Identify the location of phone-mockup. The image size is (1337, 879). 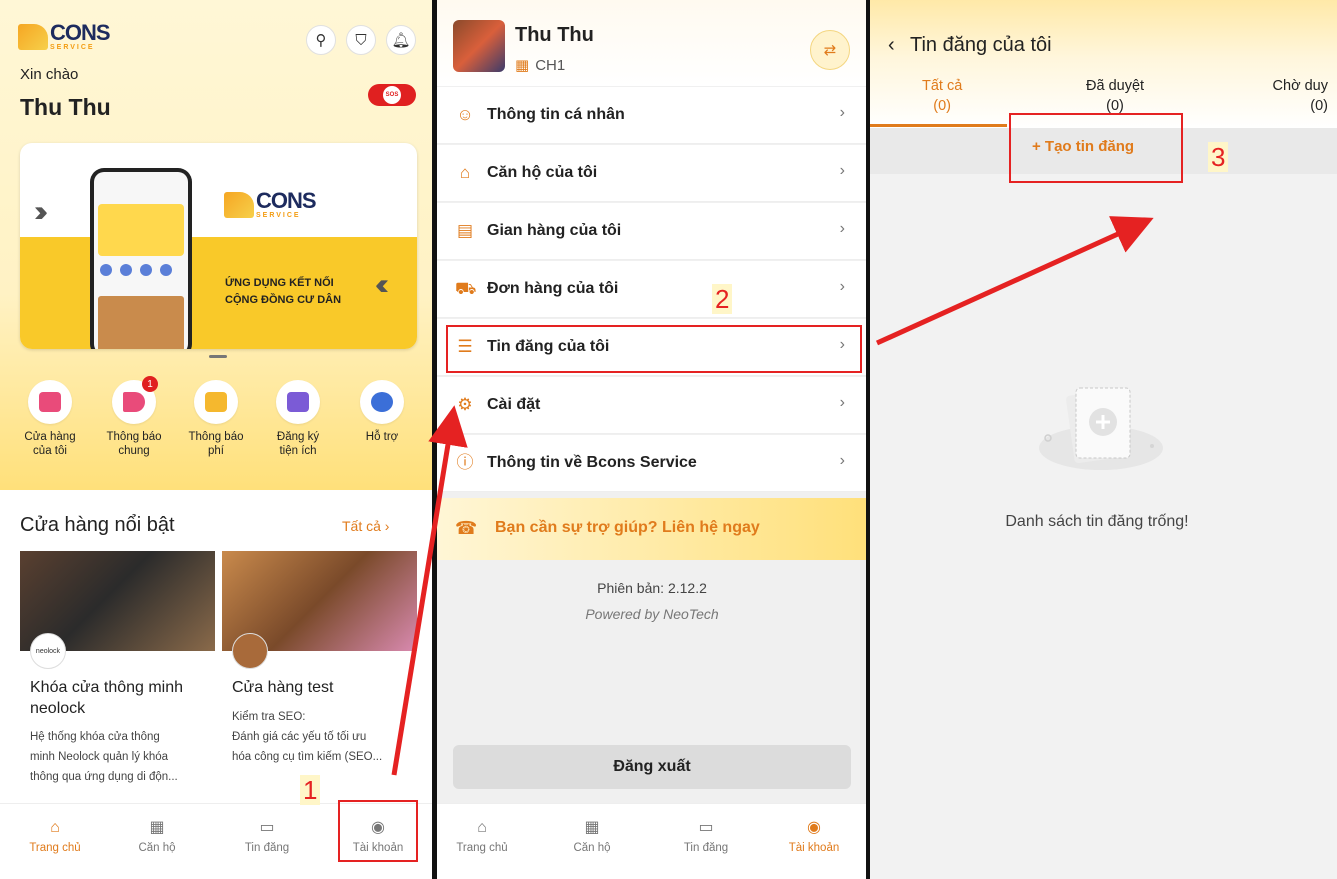
(141, 258).